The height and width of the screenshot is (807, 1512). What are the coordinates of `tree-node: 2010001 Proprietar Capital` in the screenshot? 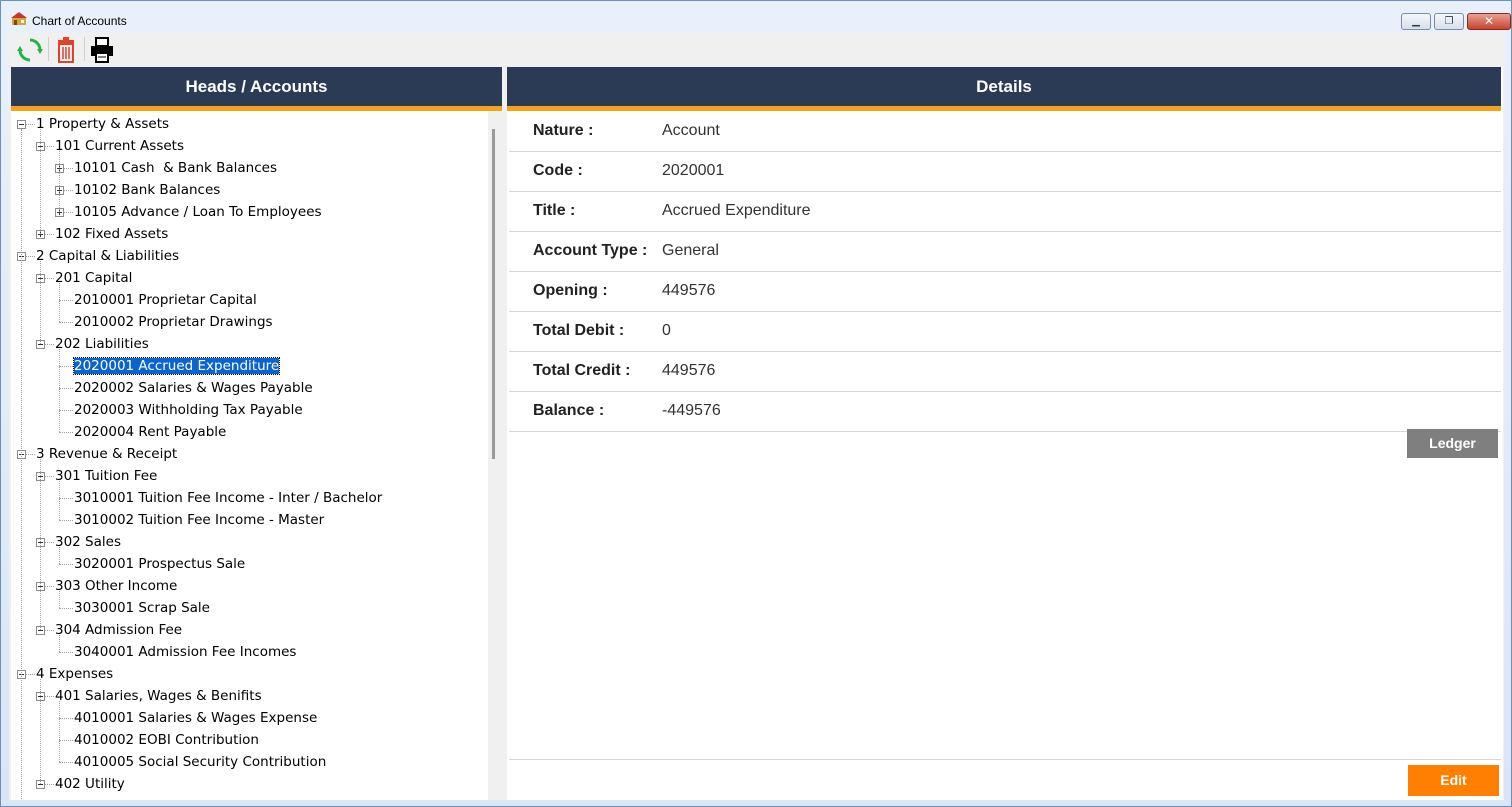 It's located at (165, 300).